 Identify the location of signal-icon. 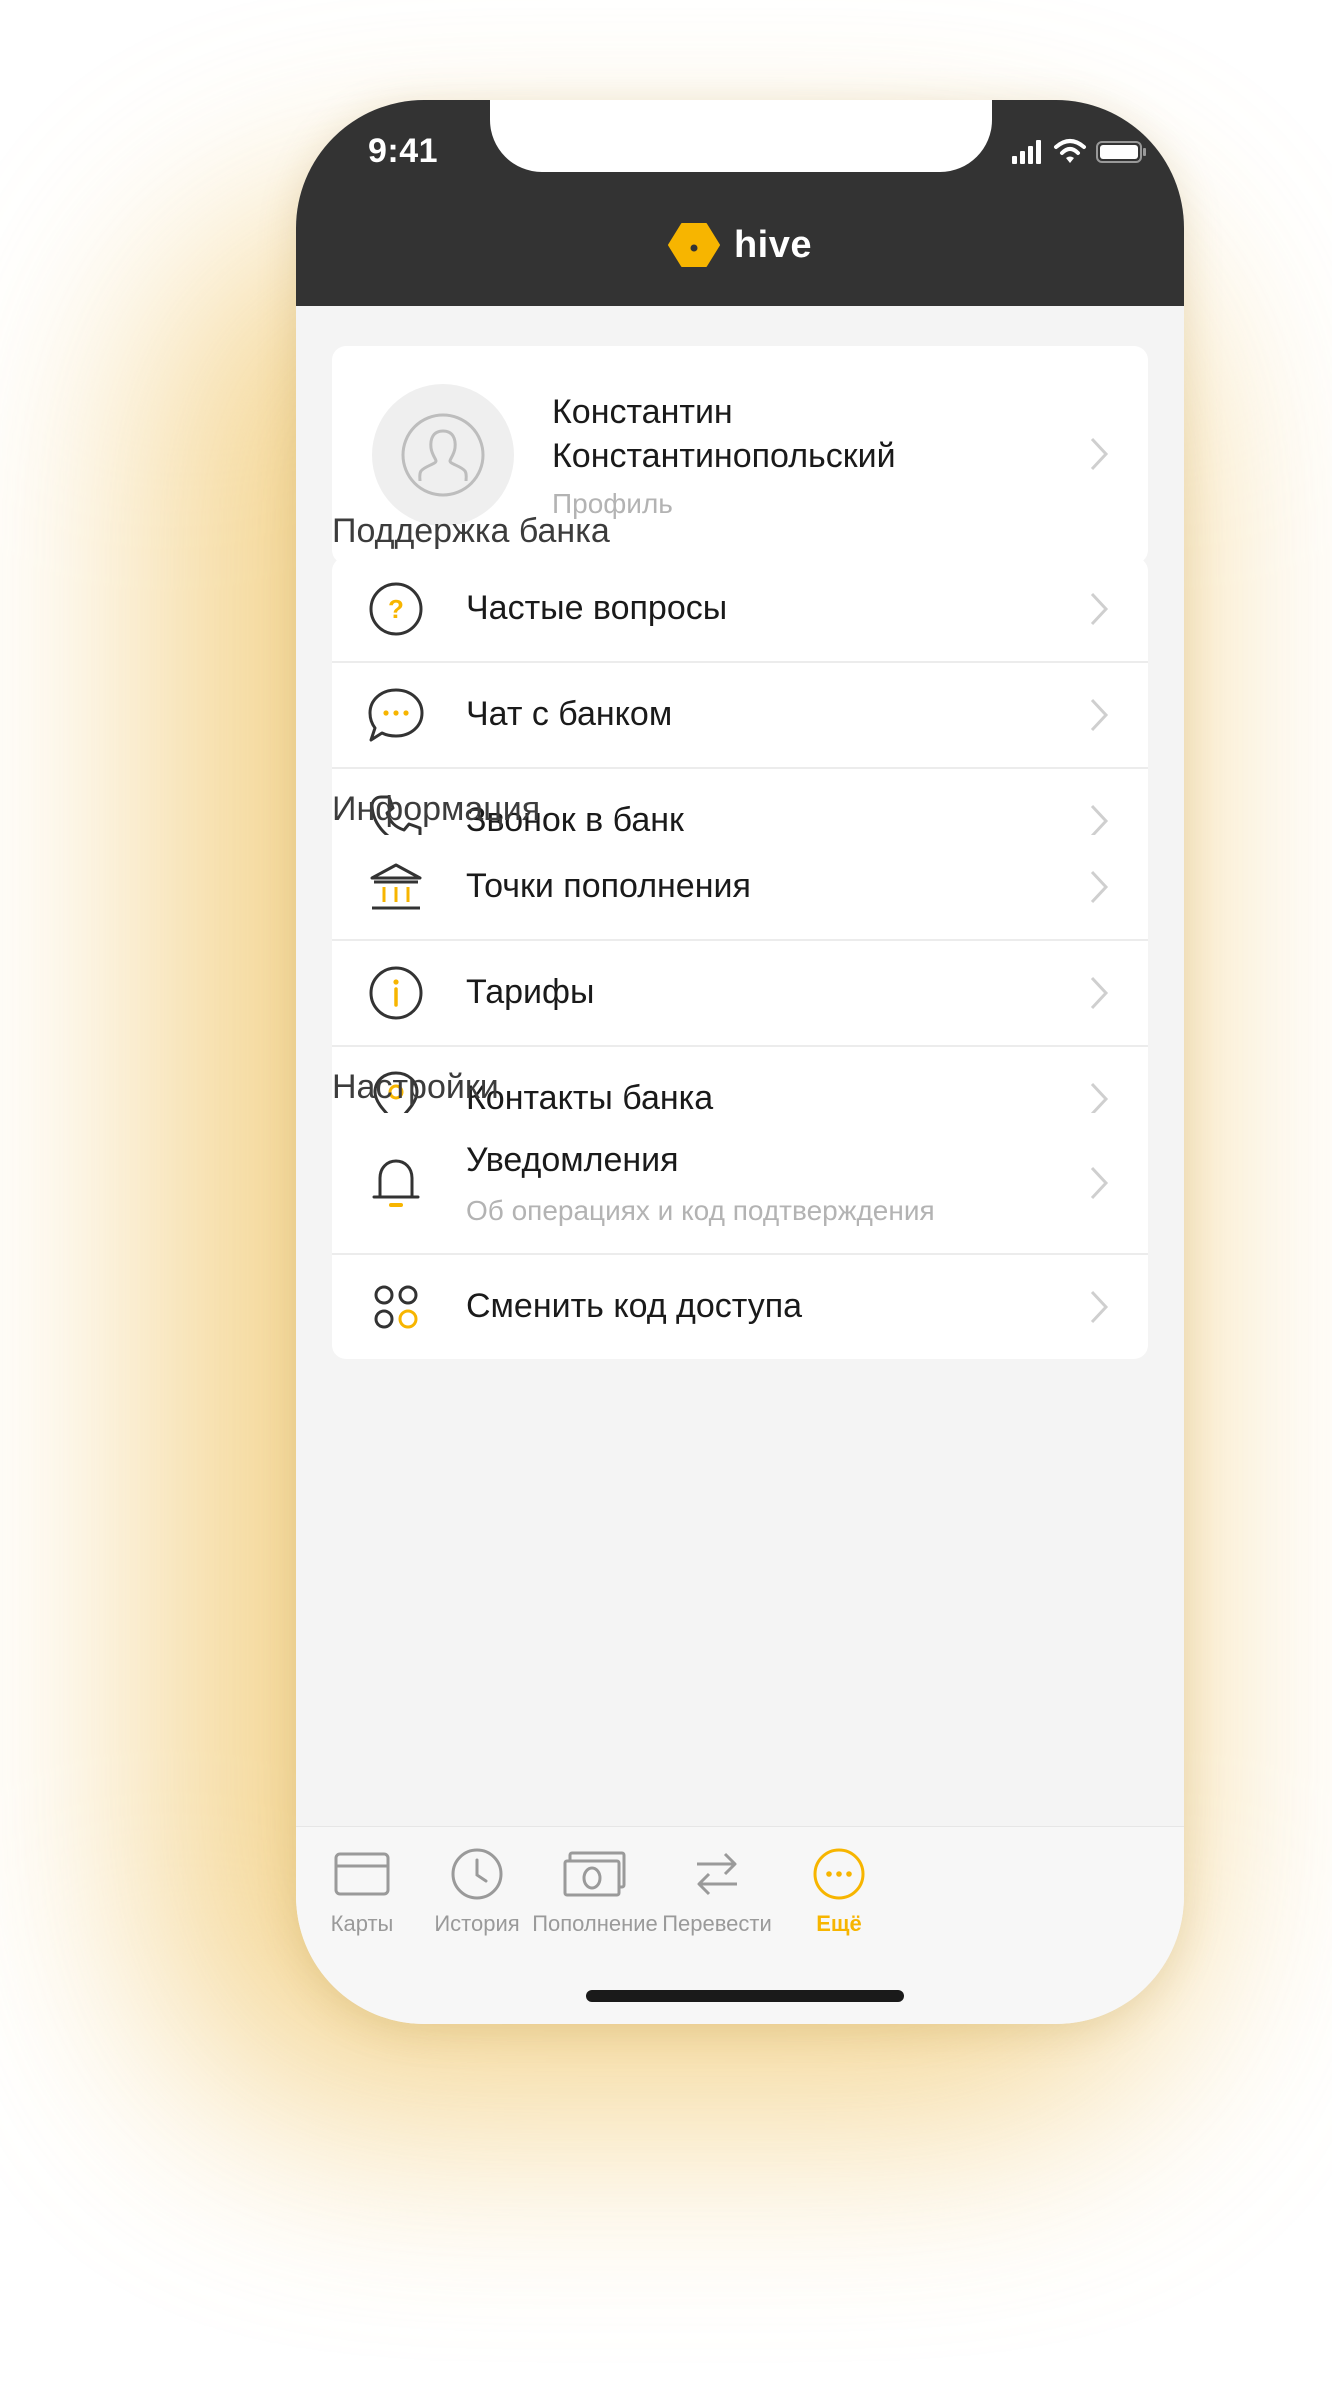
(1026, 152).